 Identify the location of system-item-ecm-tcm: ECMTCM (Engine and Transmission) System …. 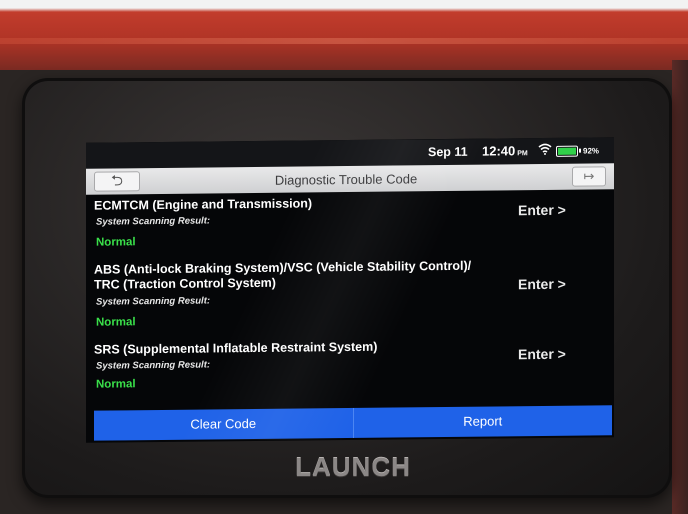
(350, 226).